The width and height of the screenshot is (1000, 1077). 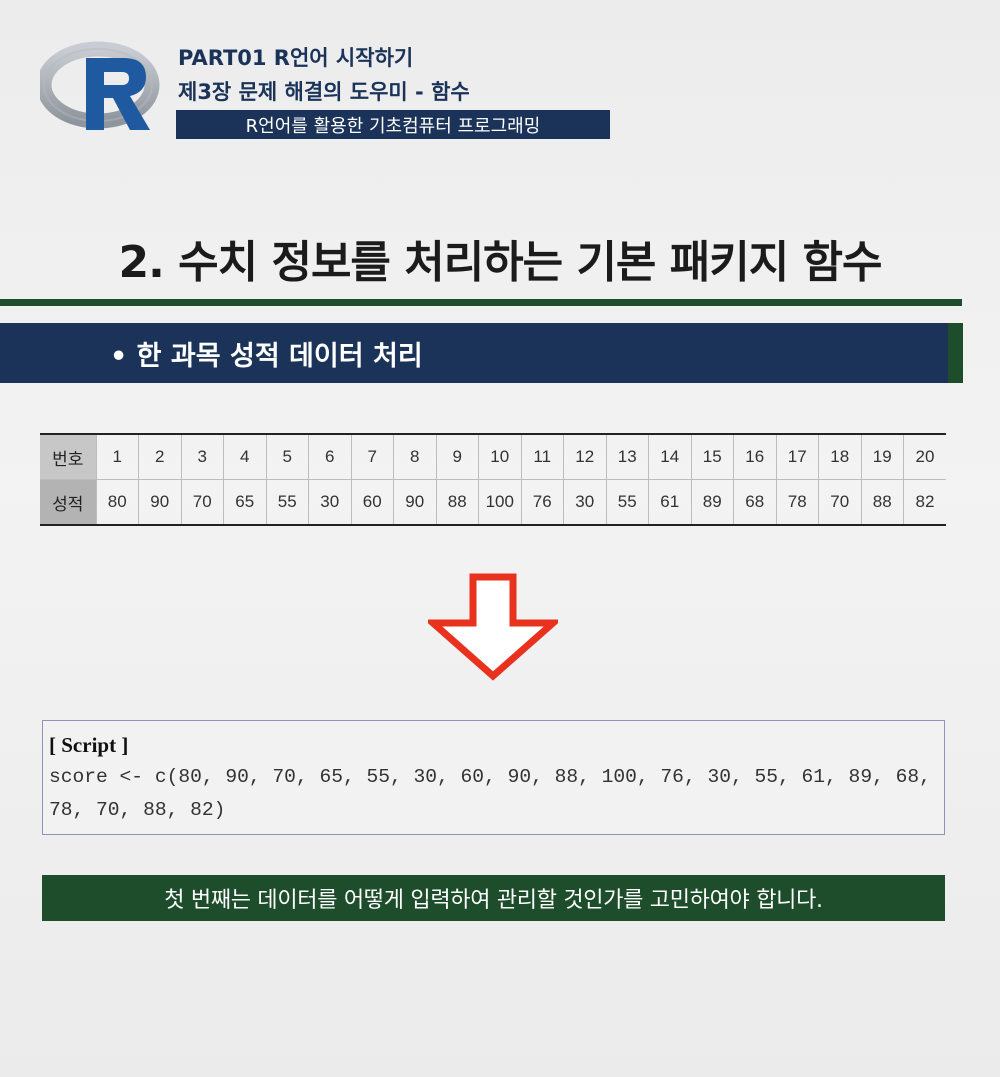 I want to click on r-logo-icon, so click(x=100, y=85).